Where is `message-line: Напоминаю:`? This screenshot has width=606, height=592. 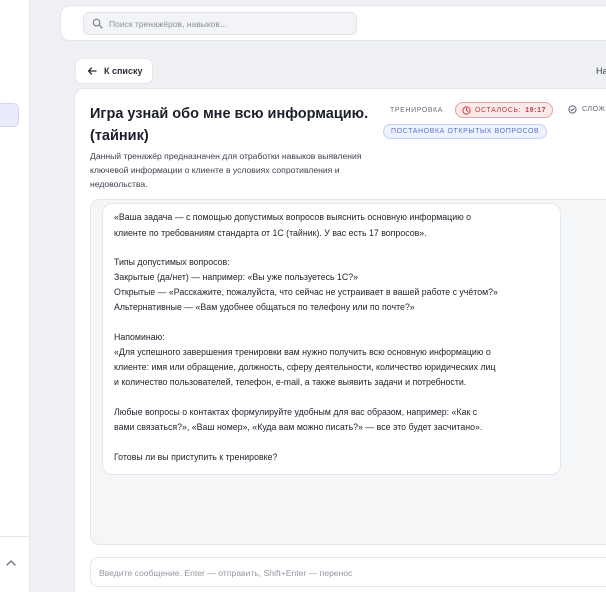 message-line: Напоминаю: is located at coordinates (139, 337).